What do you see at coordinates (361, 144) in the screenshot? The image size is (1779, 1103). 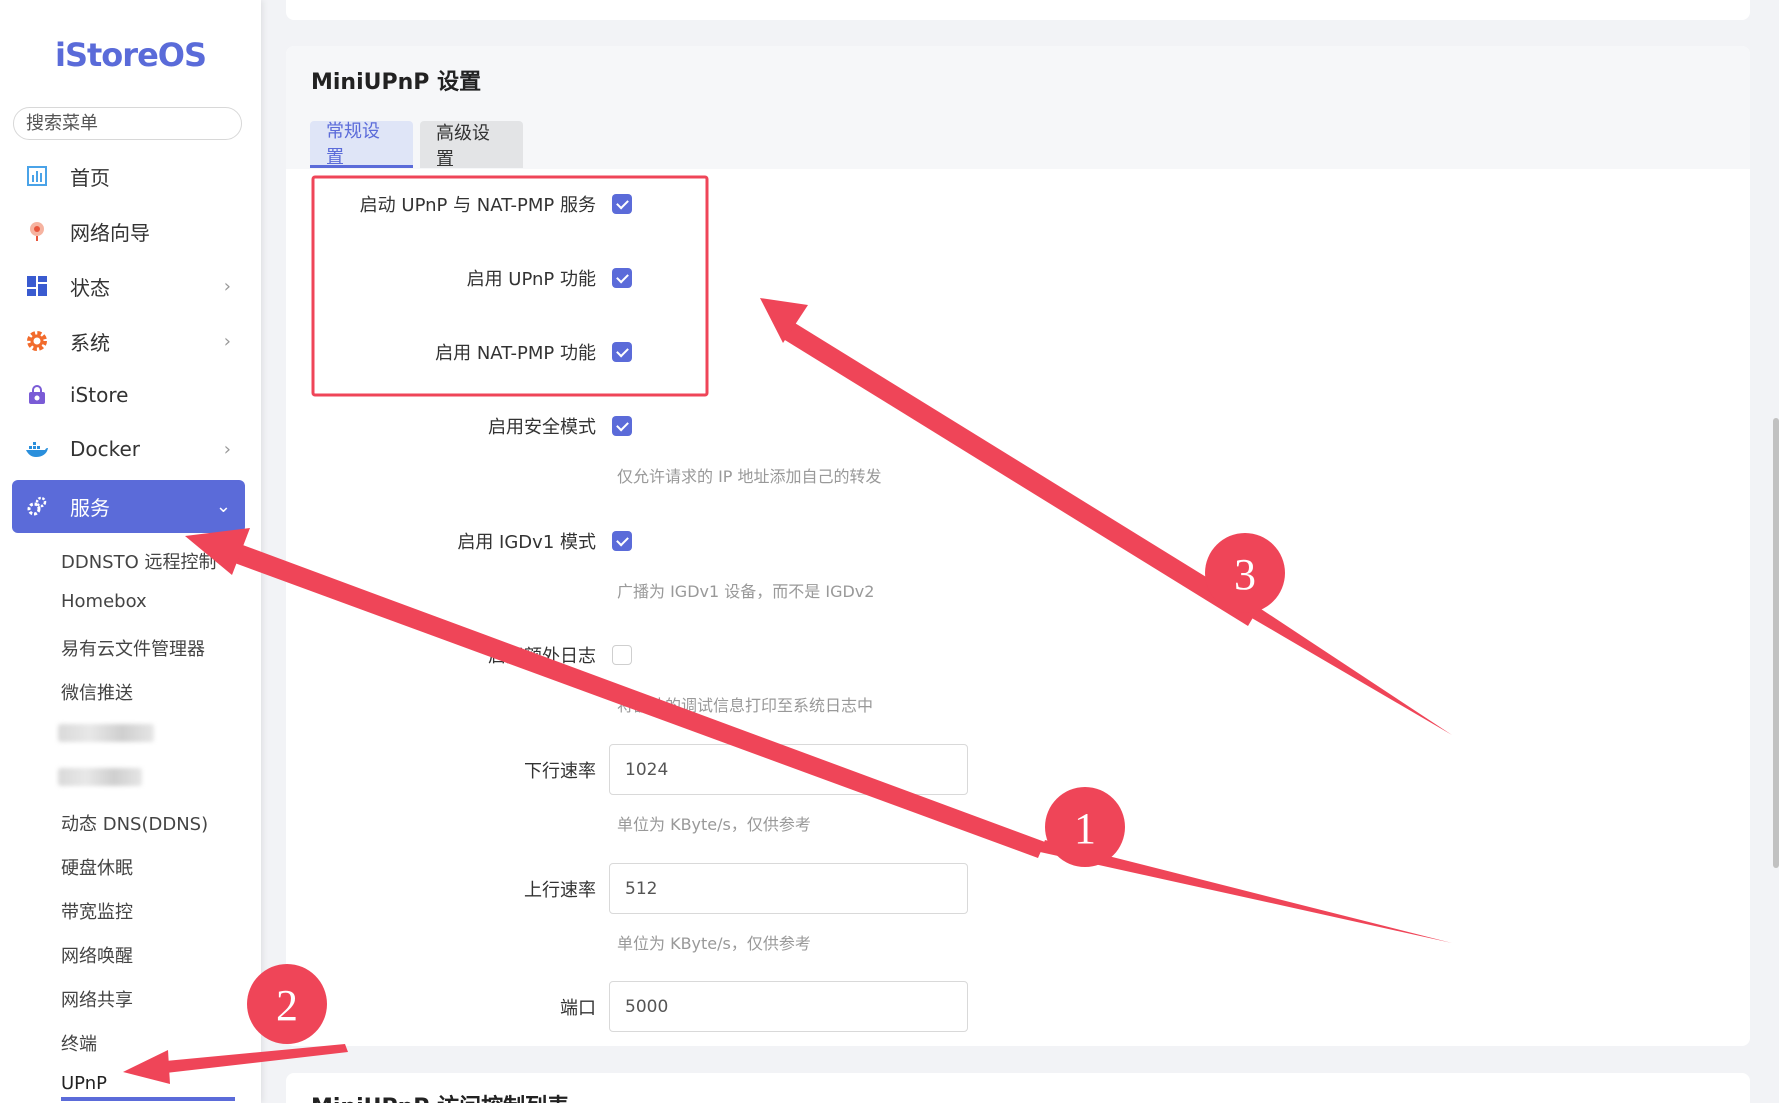 I see `tab-general: 常规设置` at bounding box center [361, 144].